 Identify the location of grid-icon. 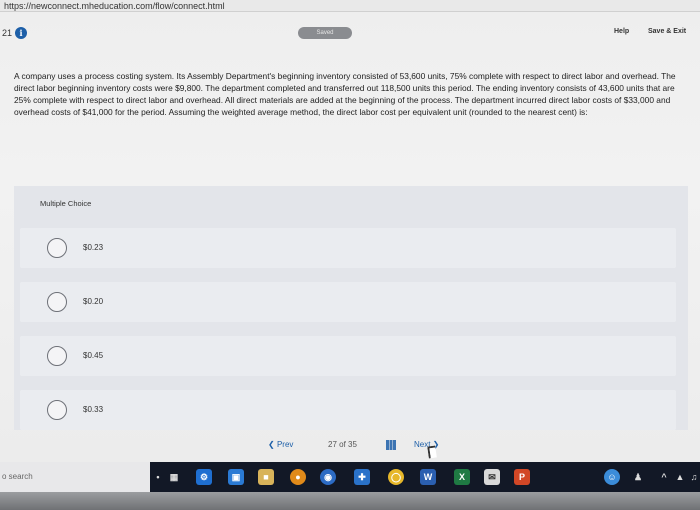
(391, 445).